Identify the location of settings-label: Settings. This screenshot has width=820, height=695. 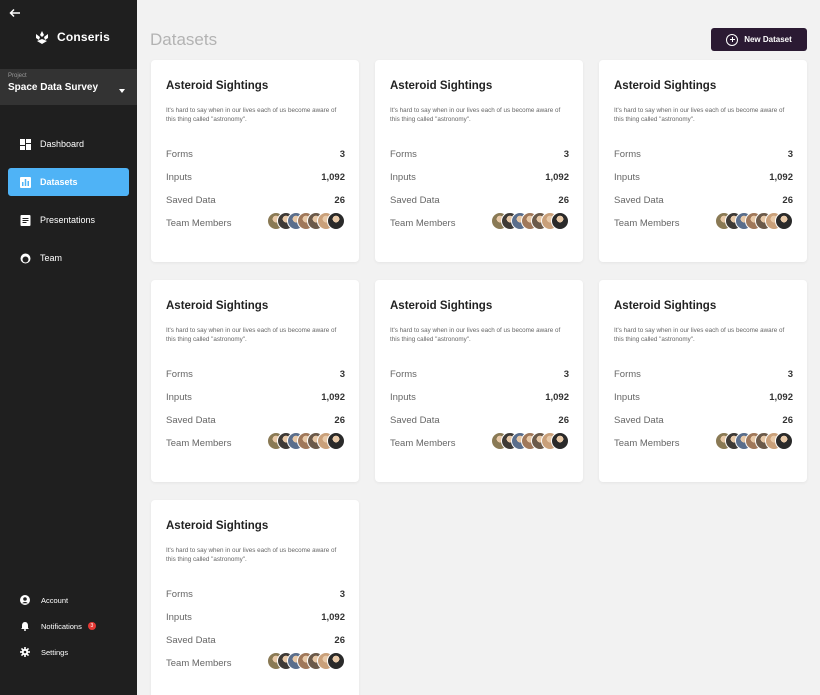
(55, 652).